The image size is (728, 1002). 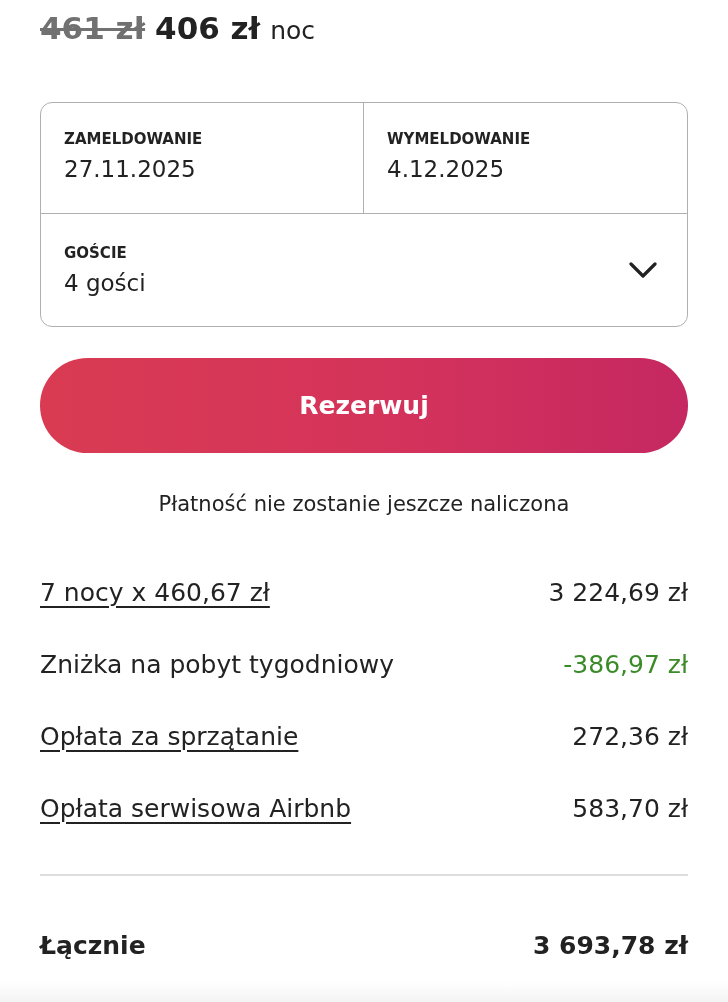 What do you see at coordinates (95, 252) in the screenshot?
I see `field-label: GOŚCIE` at bounding box center [95, 252].